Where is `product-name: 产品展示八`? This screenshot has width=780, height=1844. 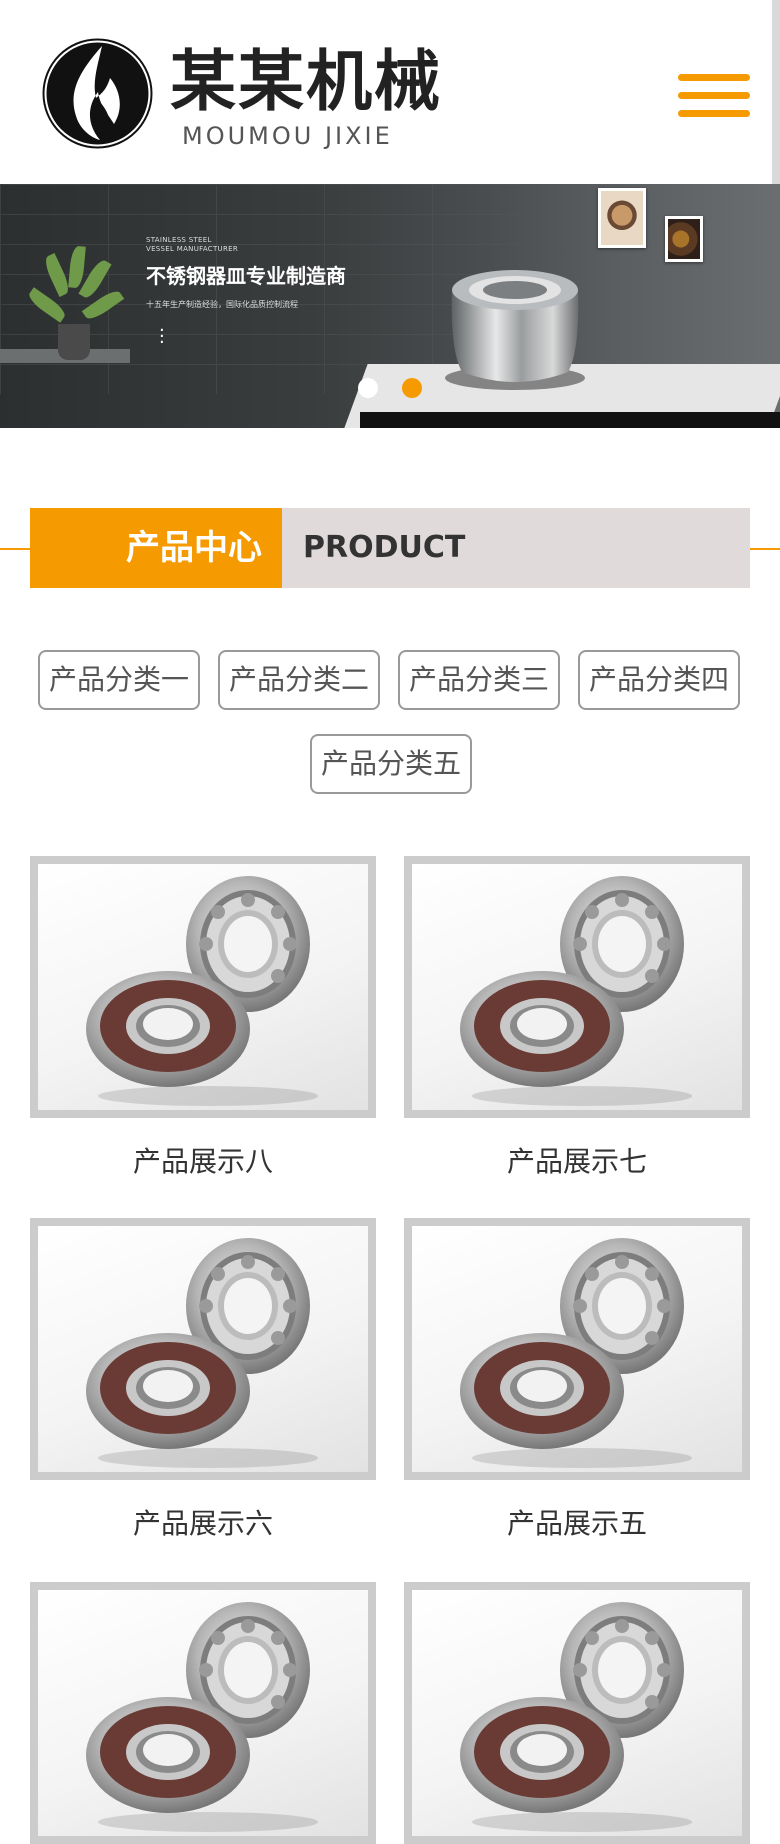
product-name: 产品展示八 is located at coordinates (202, 1161).